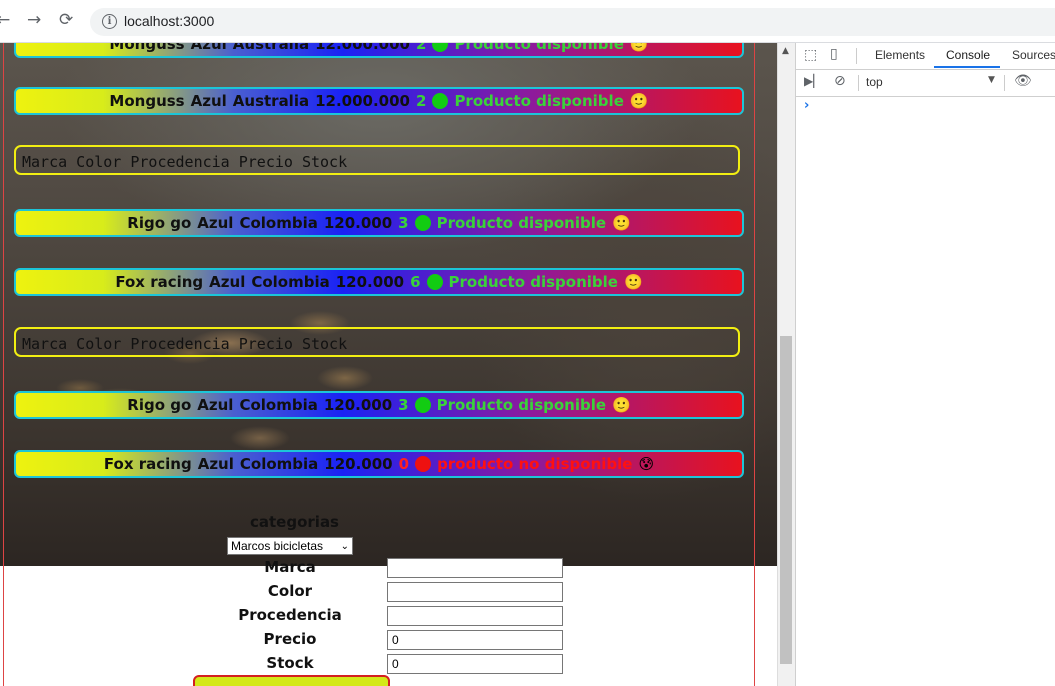 This screenshot has width=1055, height=686. Describe the element at coordinates (109, 21) in the screenshot. I see `site-info-icon: i` at that location.